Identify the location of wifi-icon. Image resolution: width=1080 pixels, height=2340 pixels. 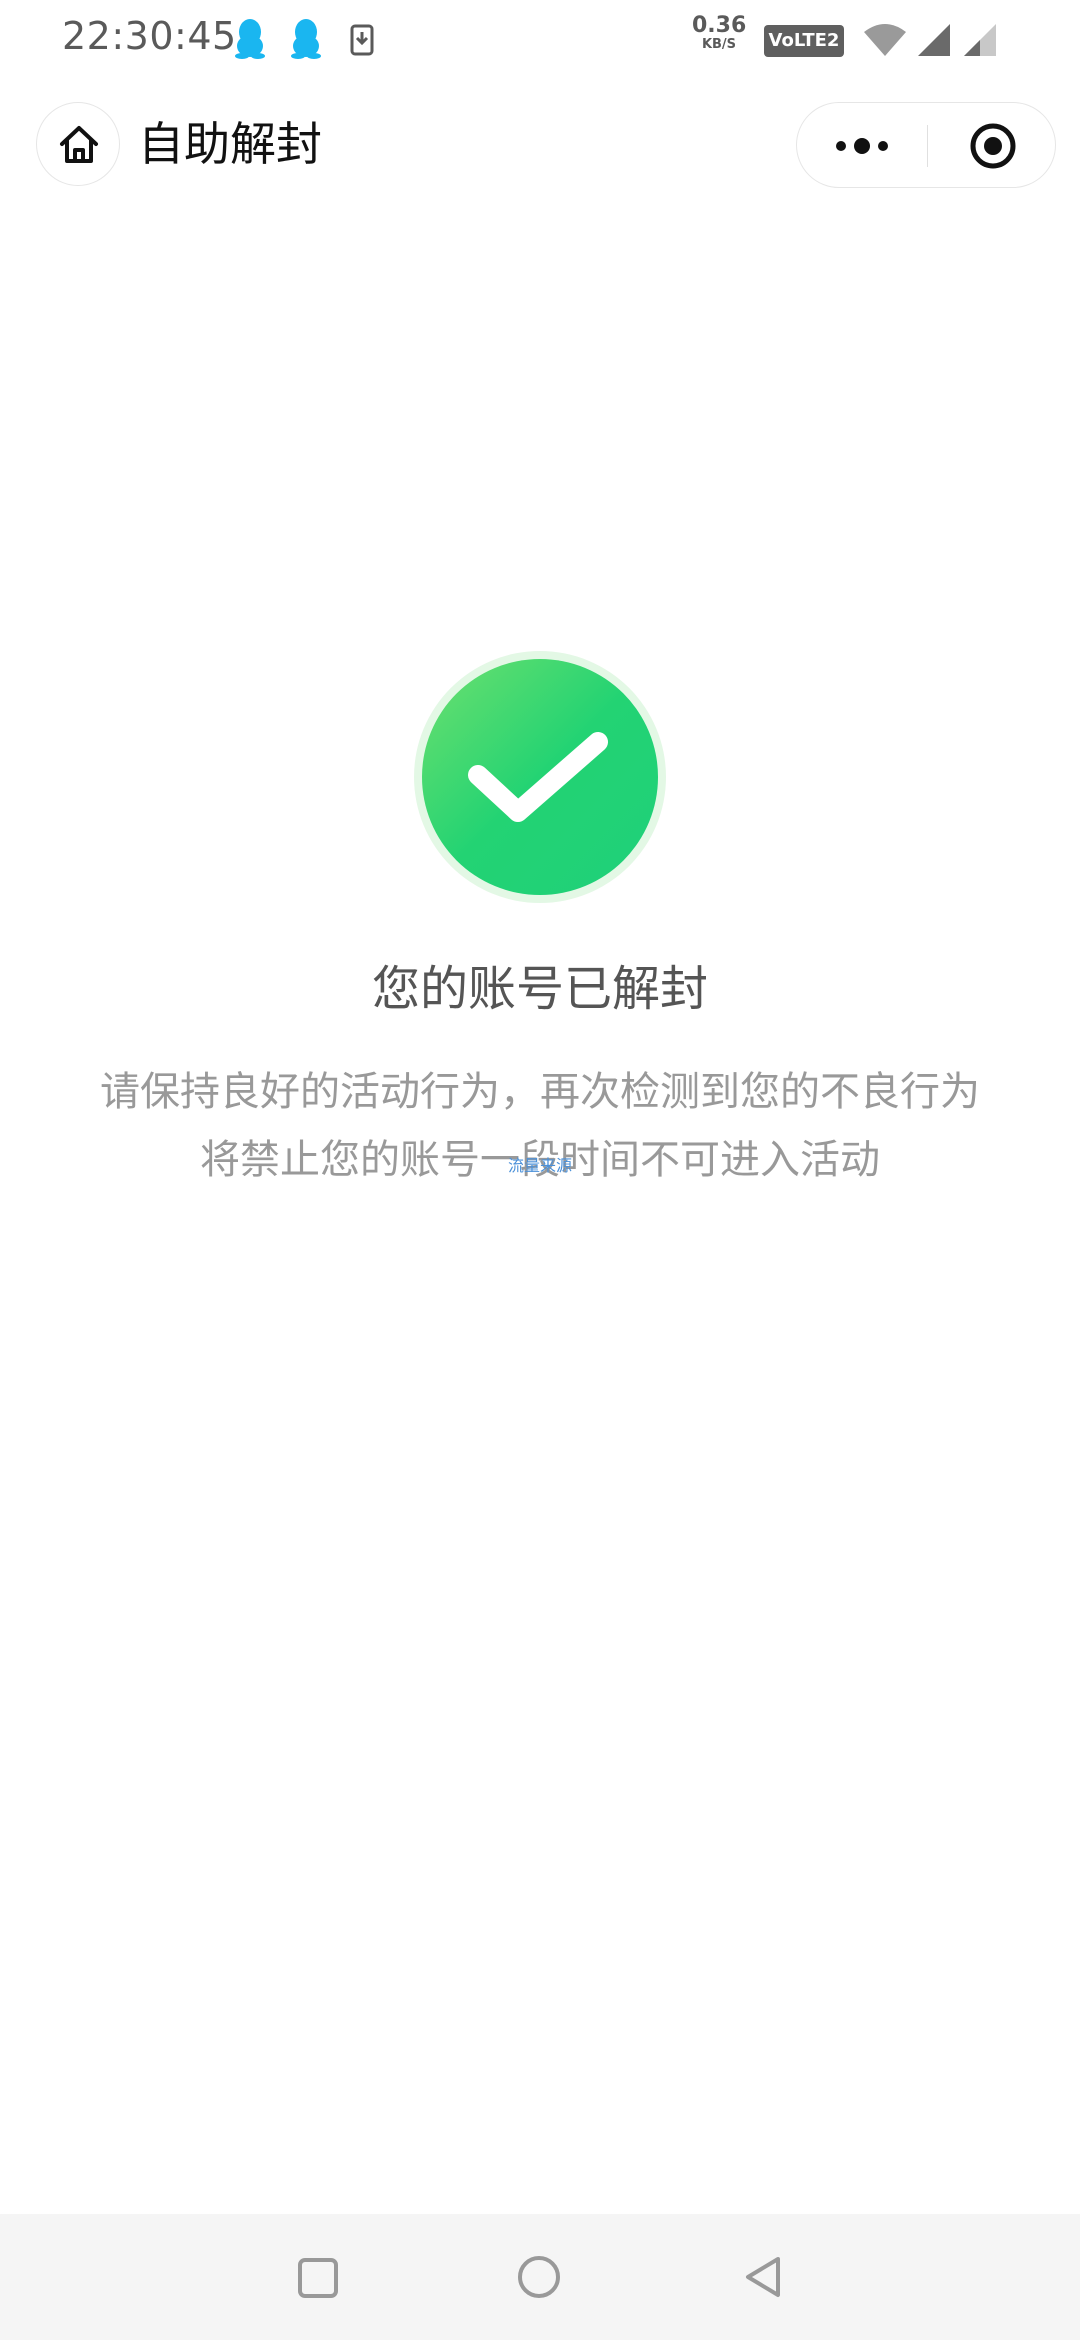
(885, 40).